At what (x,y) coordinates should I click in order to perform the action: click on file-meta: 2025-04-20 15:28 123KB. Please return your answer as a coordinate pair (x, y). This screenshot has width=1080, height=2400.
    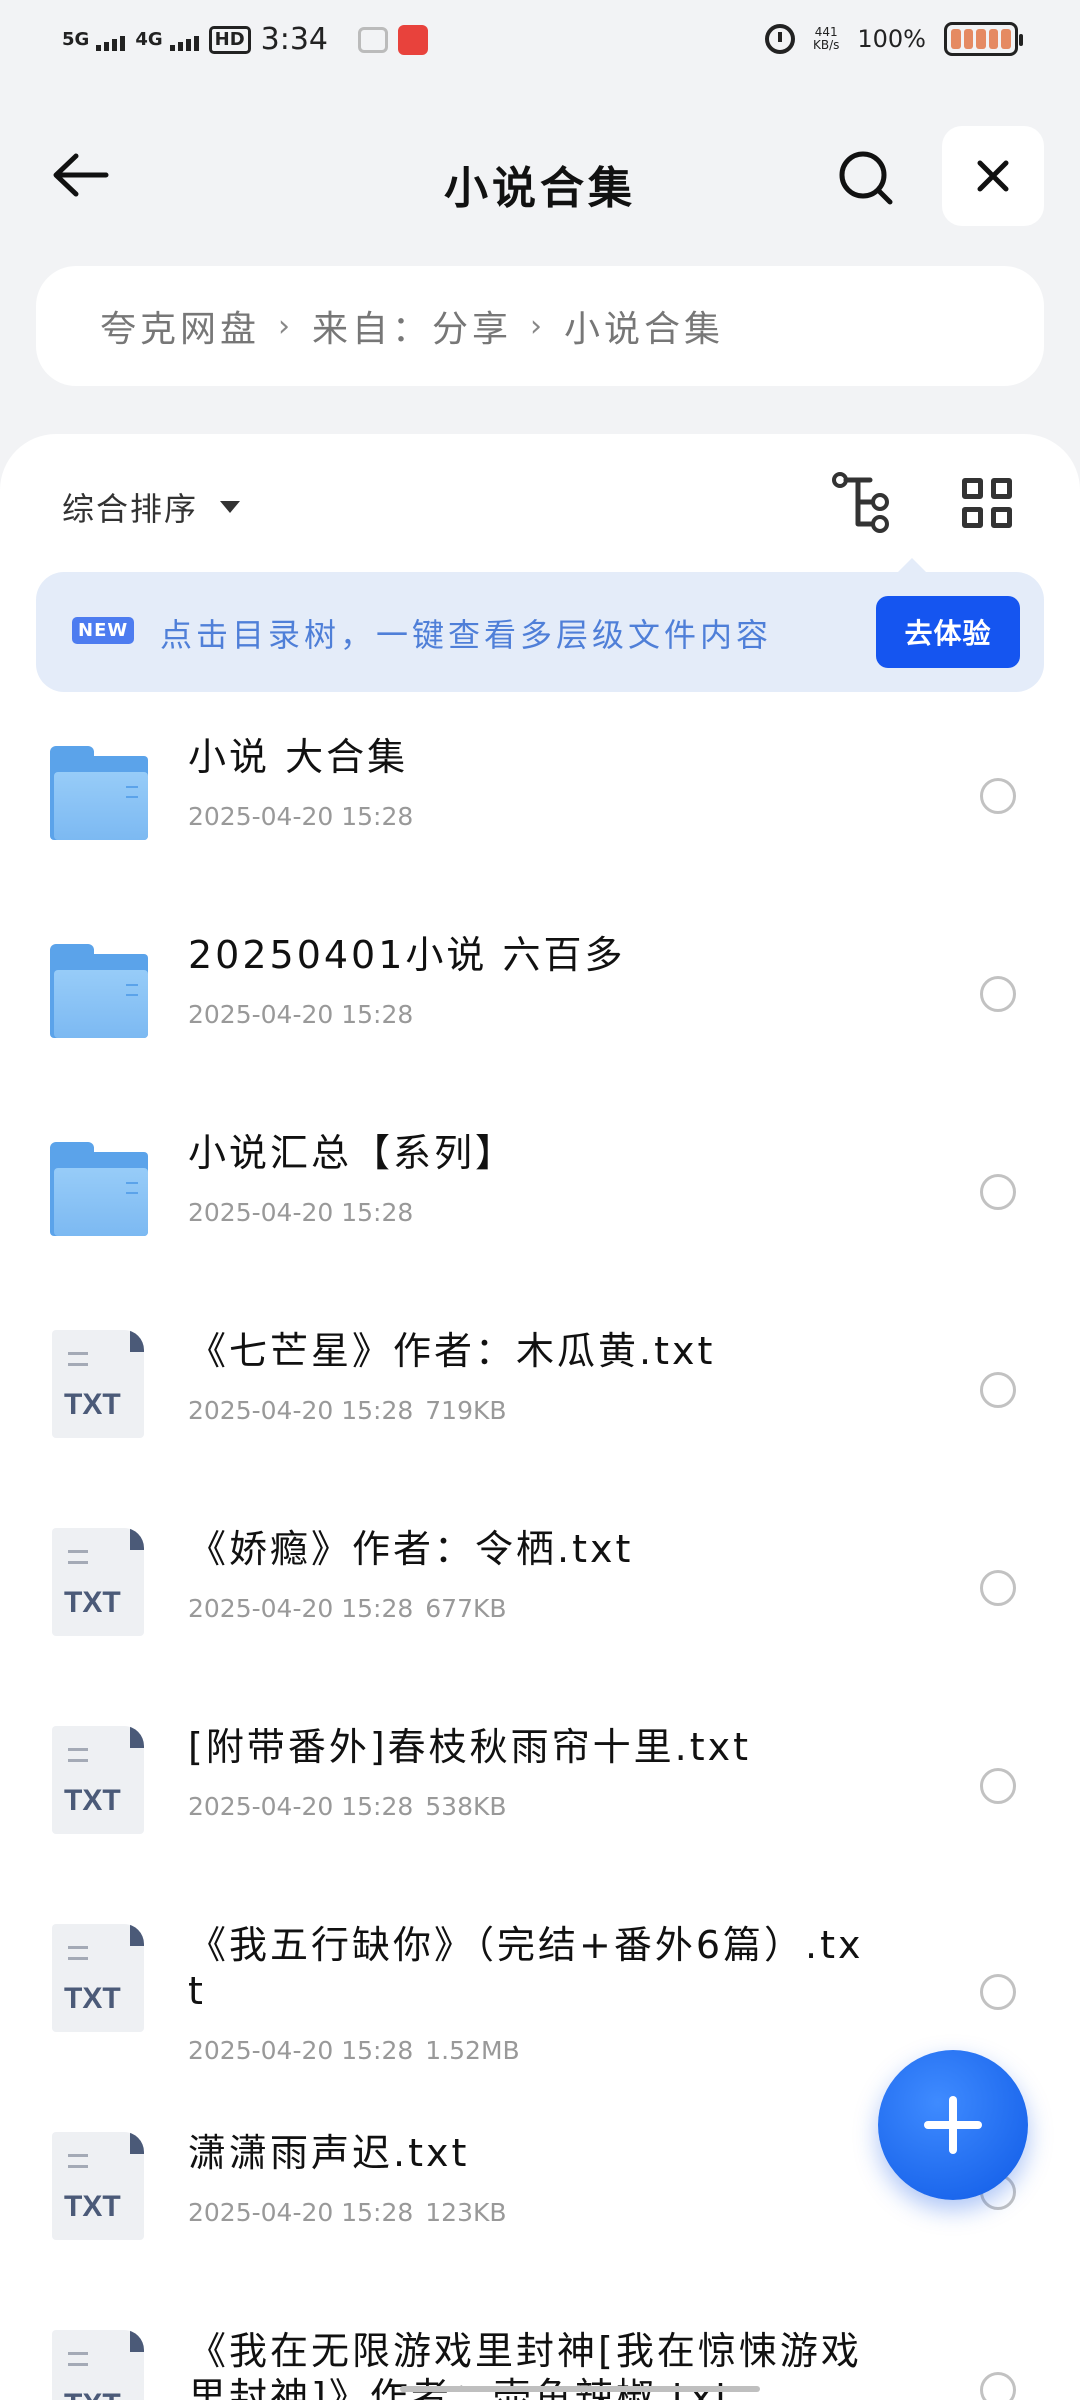
    Looking at the image, I should click on (347, 2212).